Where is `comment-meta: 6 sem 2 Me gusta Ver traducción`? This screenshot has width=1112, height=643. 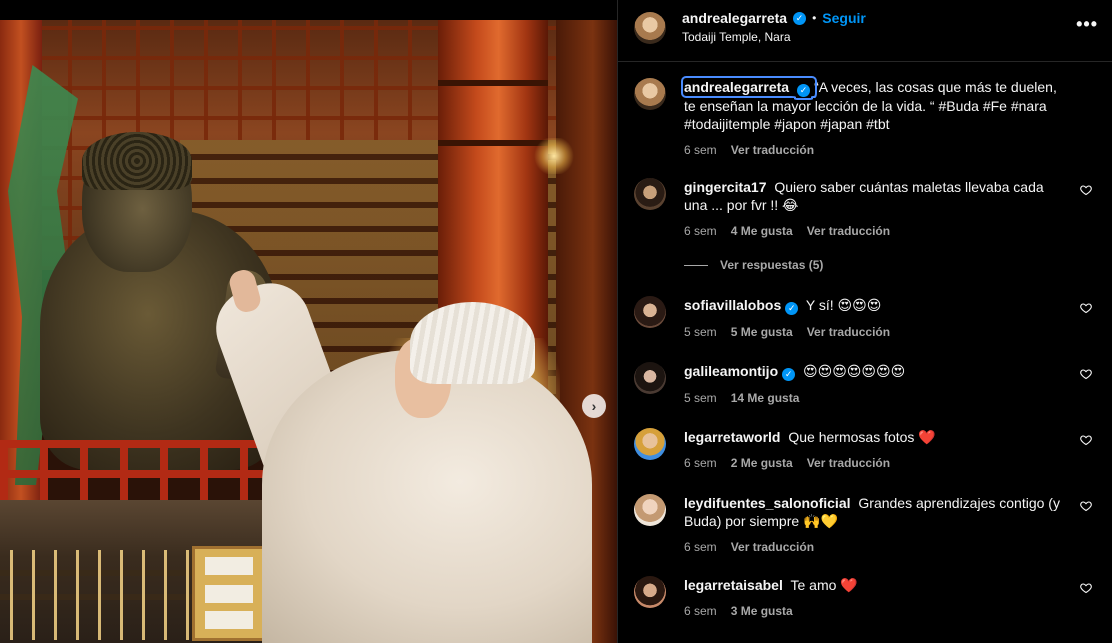 comment-meta: 6 sem 2 Me gusta Ver traducción is located at coordinates (894, 463).